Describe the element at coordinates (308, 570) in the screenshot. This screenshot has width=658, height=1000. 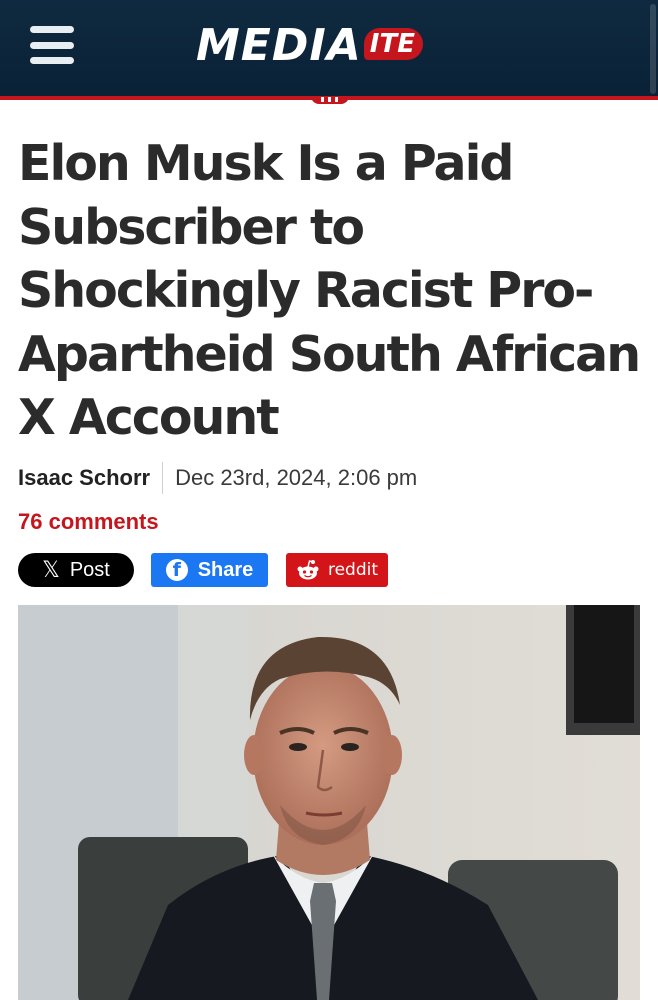
I see `reddit-alien-icon` at that location.